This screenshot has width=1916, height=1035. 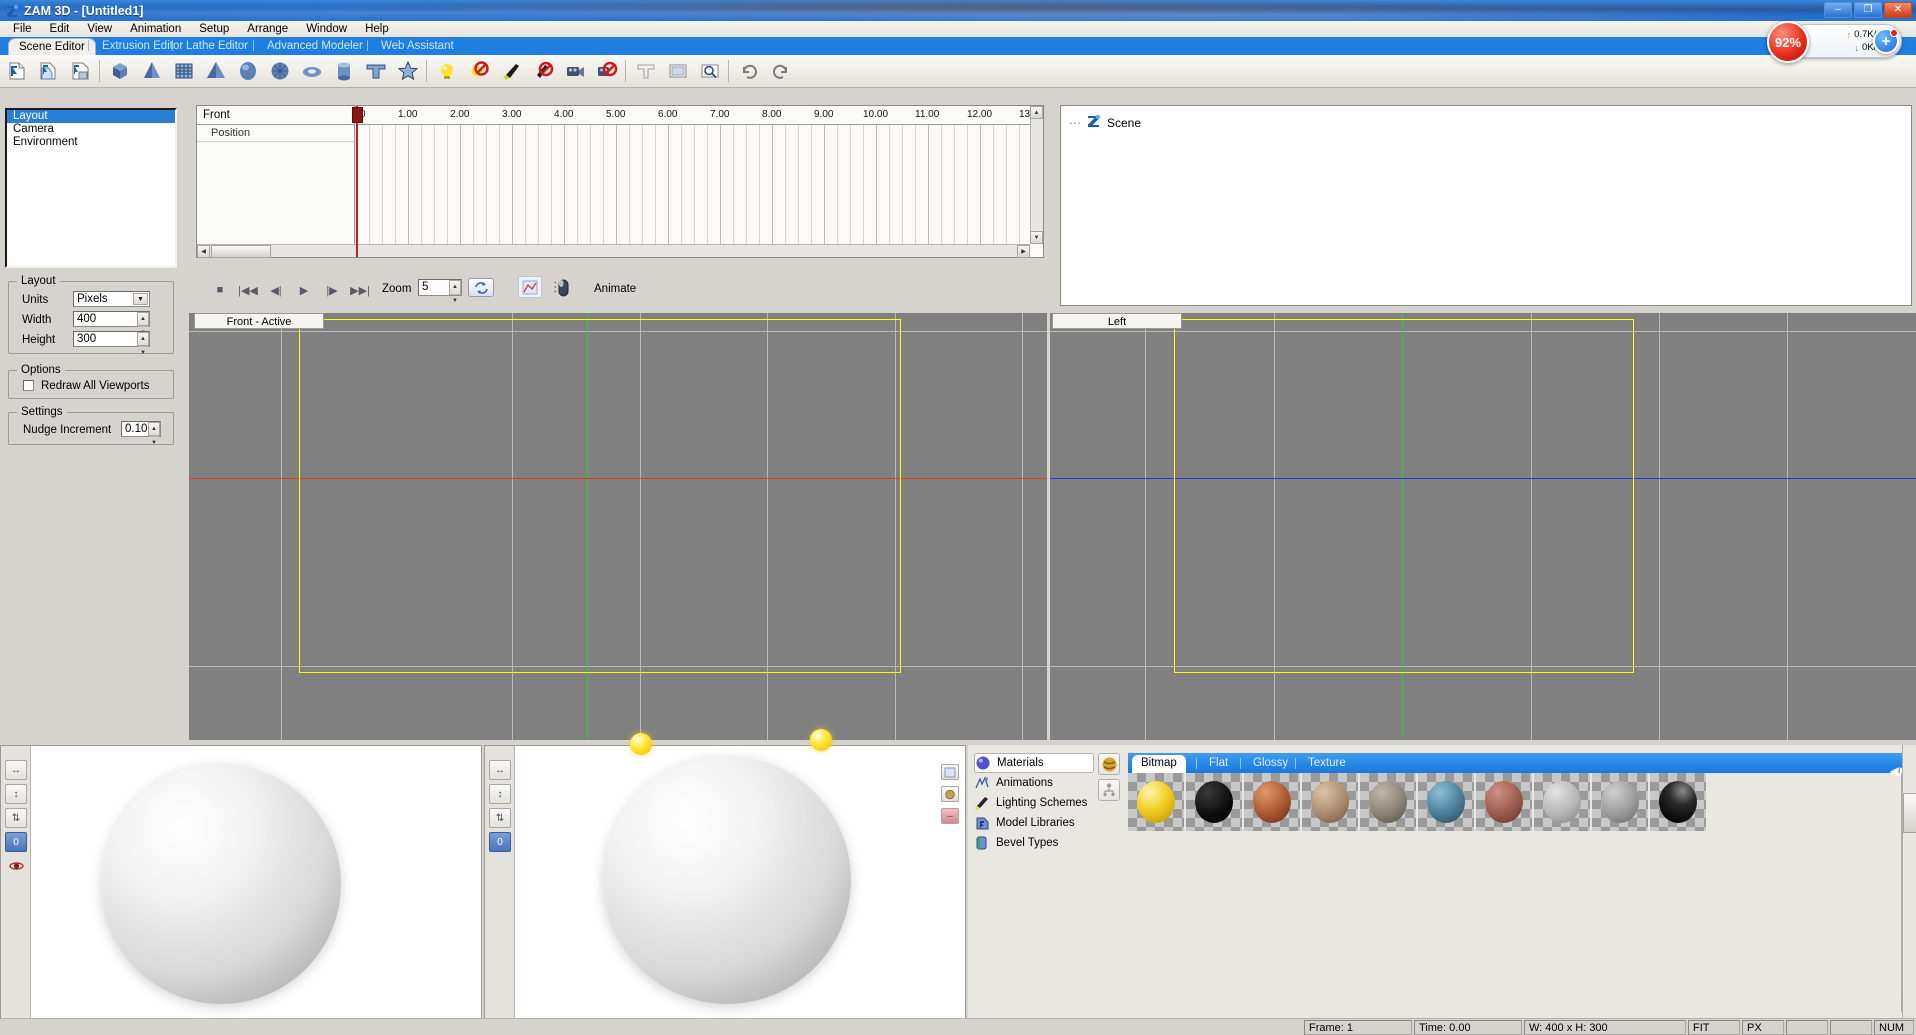 What do you see at coordinates (1330, 802) in the screenshot?
I see `swatch-tan-stone` at bounding box center [1330, 802].